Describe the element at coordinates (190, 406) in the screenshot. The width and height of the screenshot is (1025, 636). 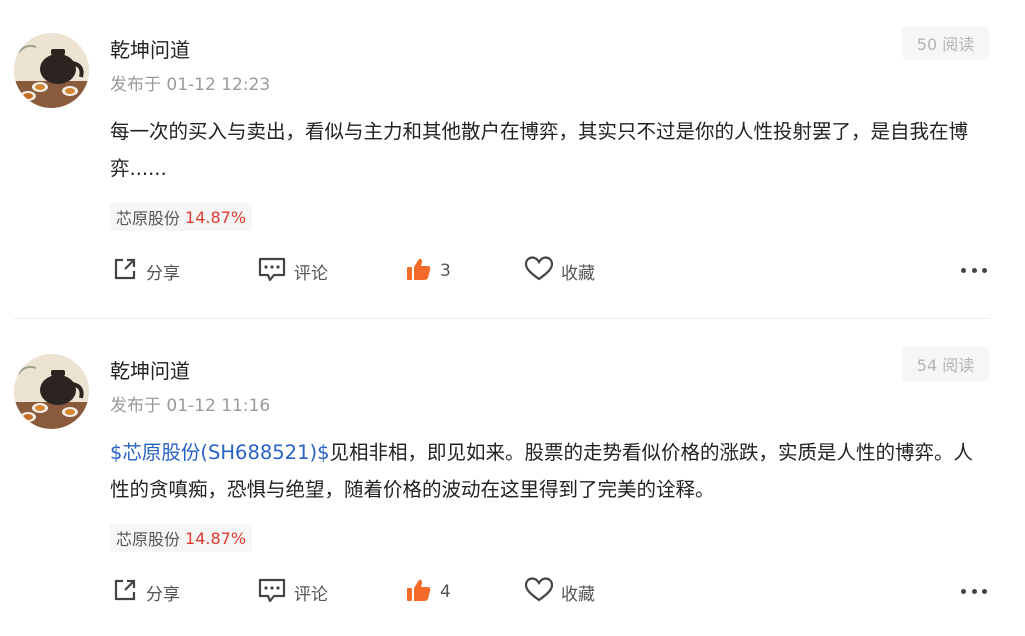
I see `post-timestamp: 发布于 01-12 11:16` at that location.